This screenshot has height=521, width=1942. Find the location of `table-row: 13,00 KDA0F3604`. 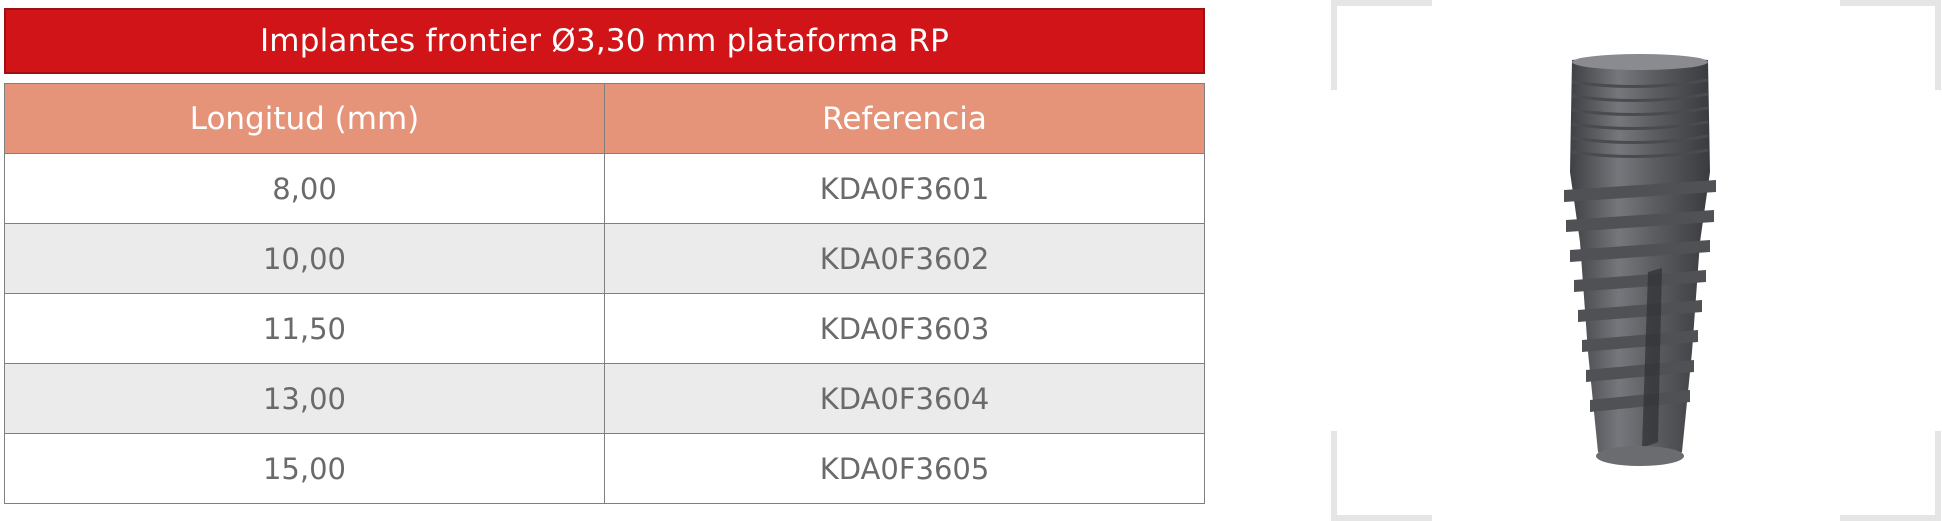

table-row: 13,00 KDA0F3604 is located at coordinates (604, 398).